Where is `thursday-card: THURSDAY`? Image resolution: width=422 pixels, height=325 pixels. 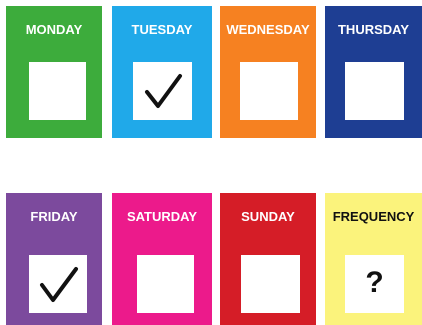
thursday-card: THURSDAY is located at coordinates (373, 72).